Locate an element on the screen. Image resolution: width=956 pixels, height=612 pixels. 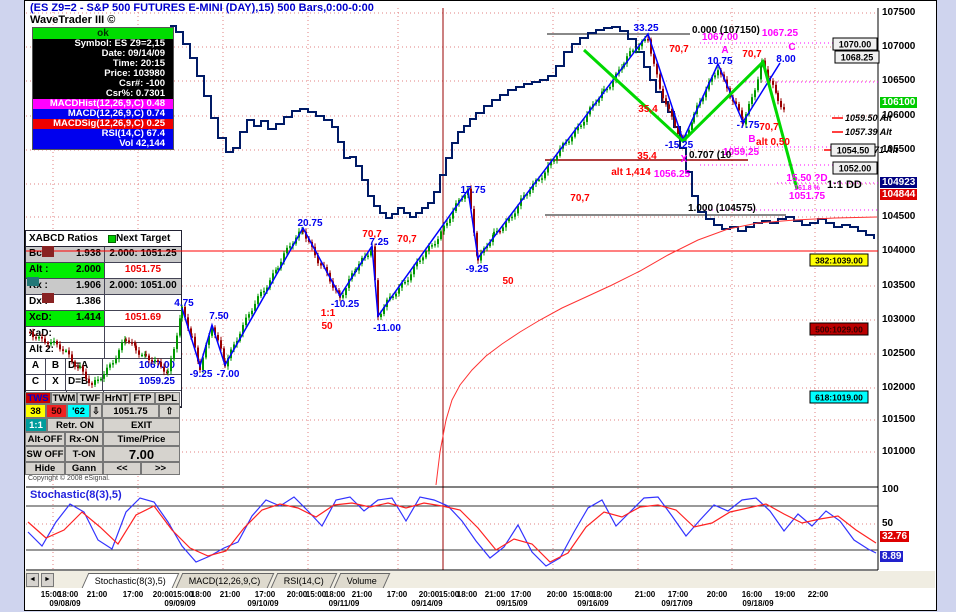
axis-price-marker: 32.76 is located at coordinates (895, 536).